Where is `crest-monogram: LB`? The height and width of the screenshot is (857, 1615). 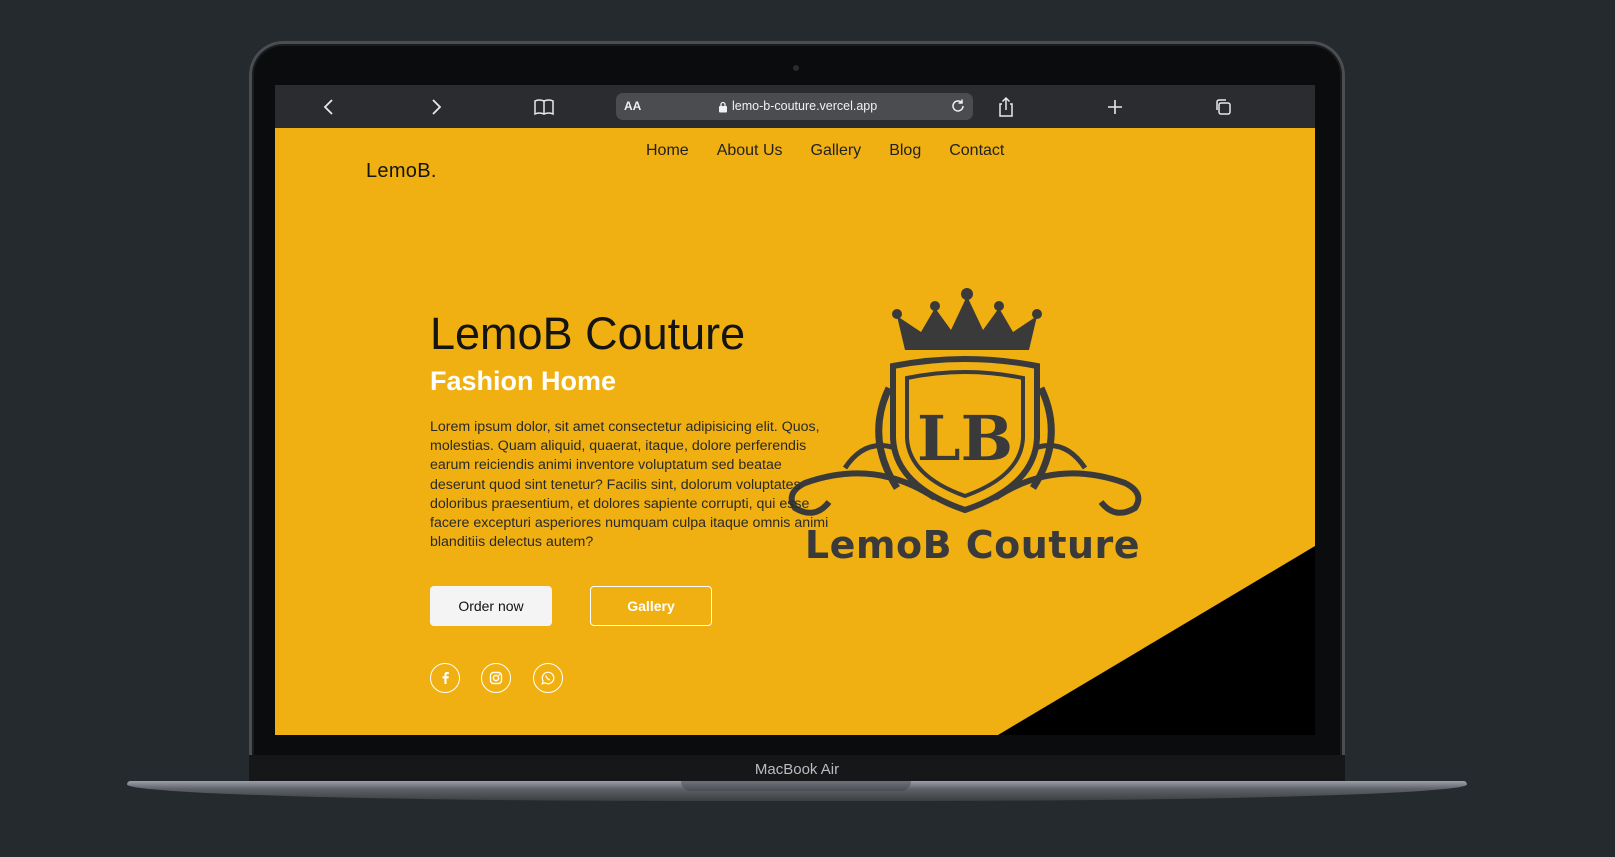
crest-monogram: LB is located at coordinates (965, 438).